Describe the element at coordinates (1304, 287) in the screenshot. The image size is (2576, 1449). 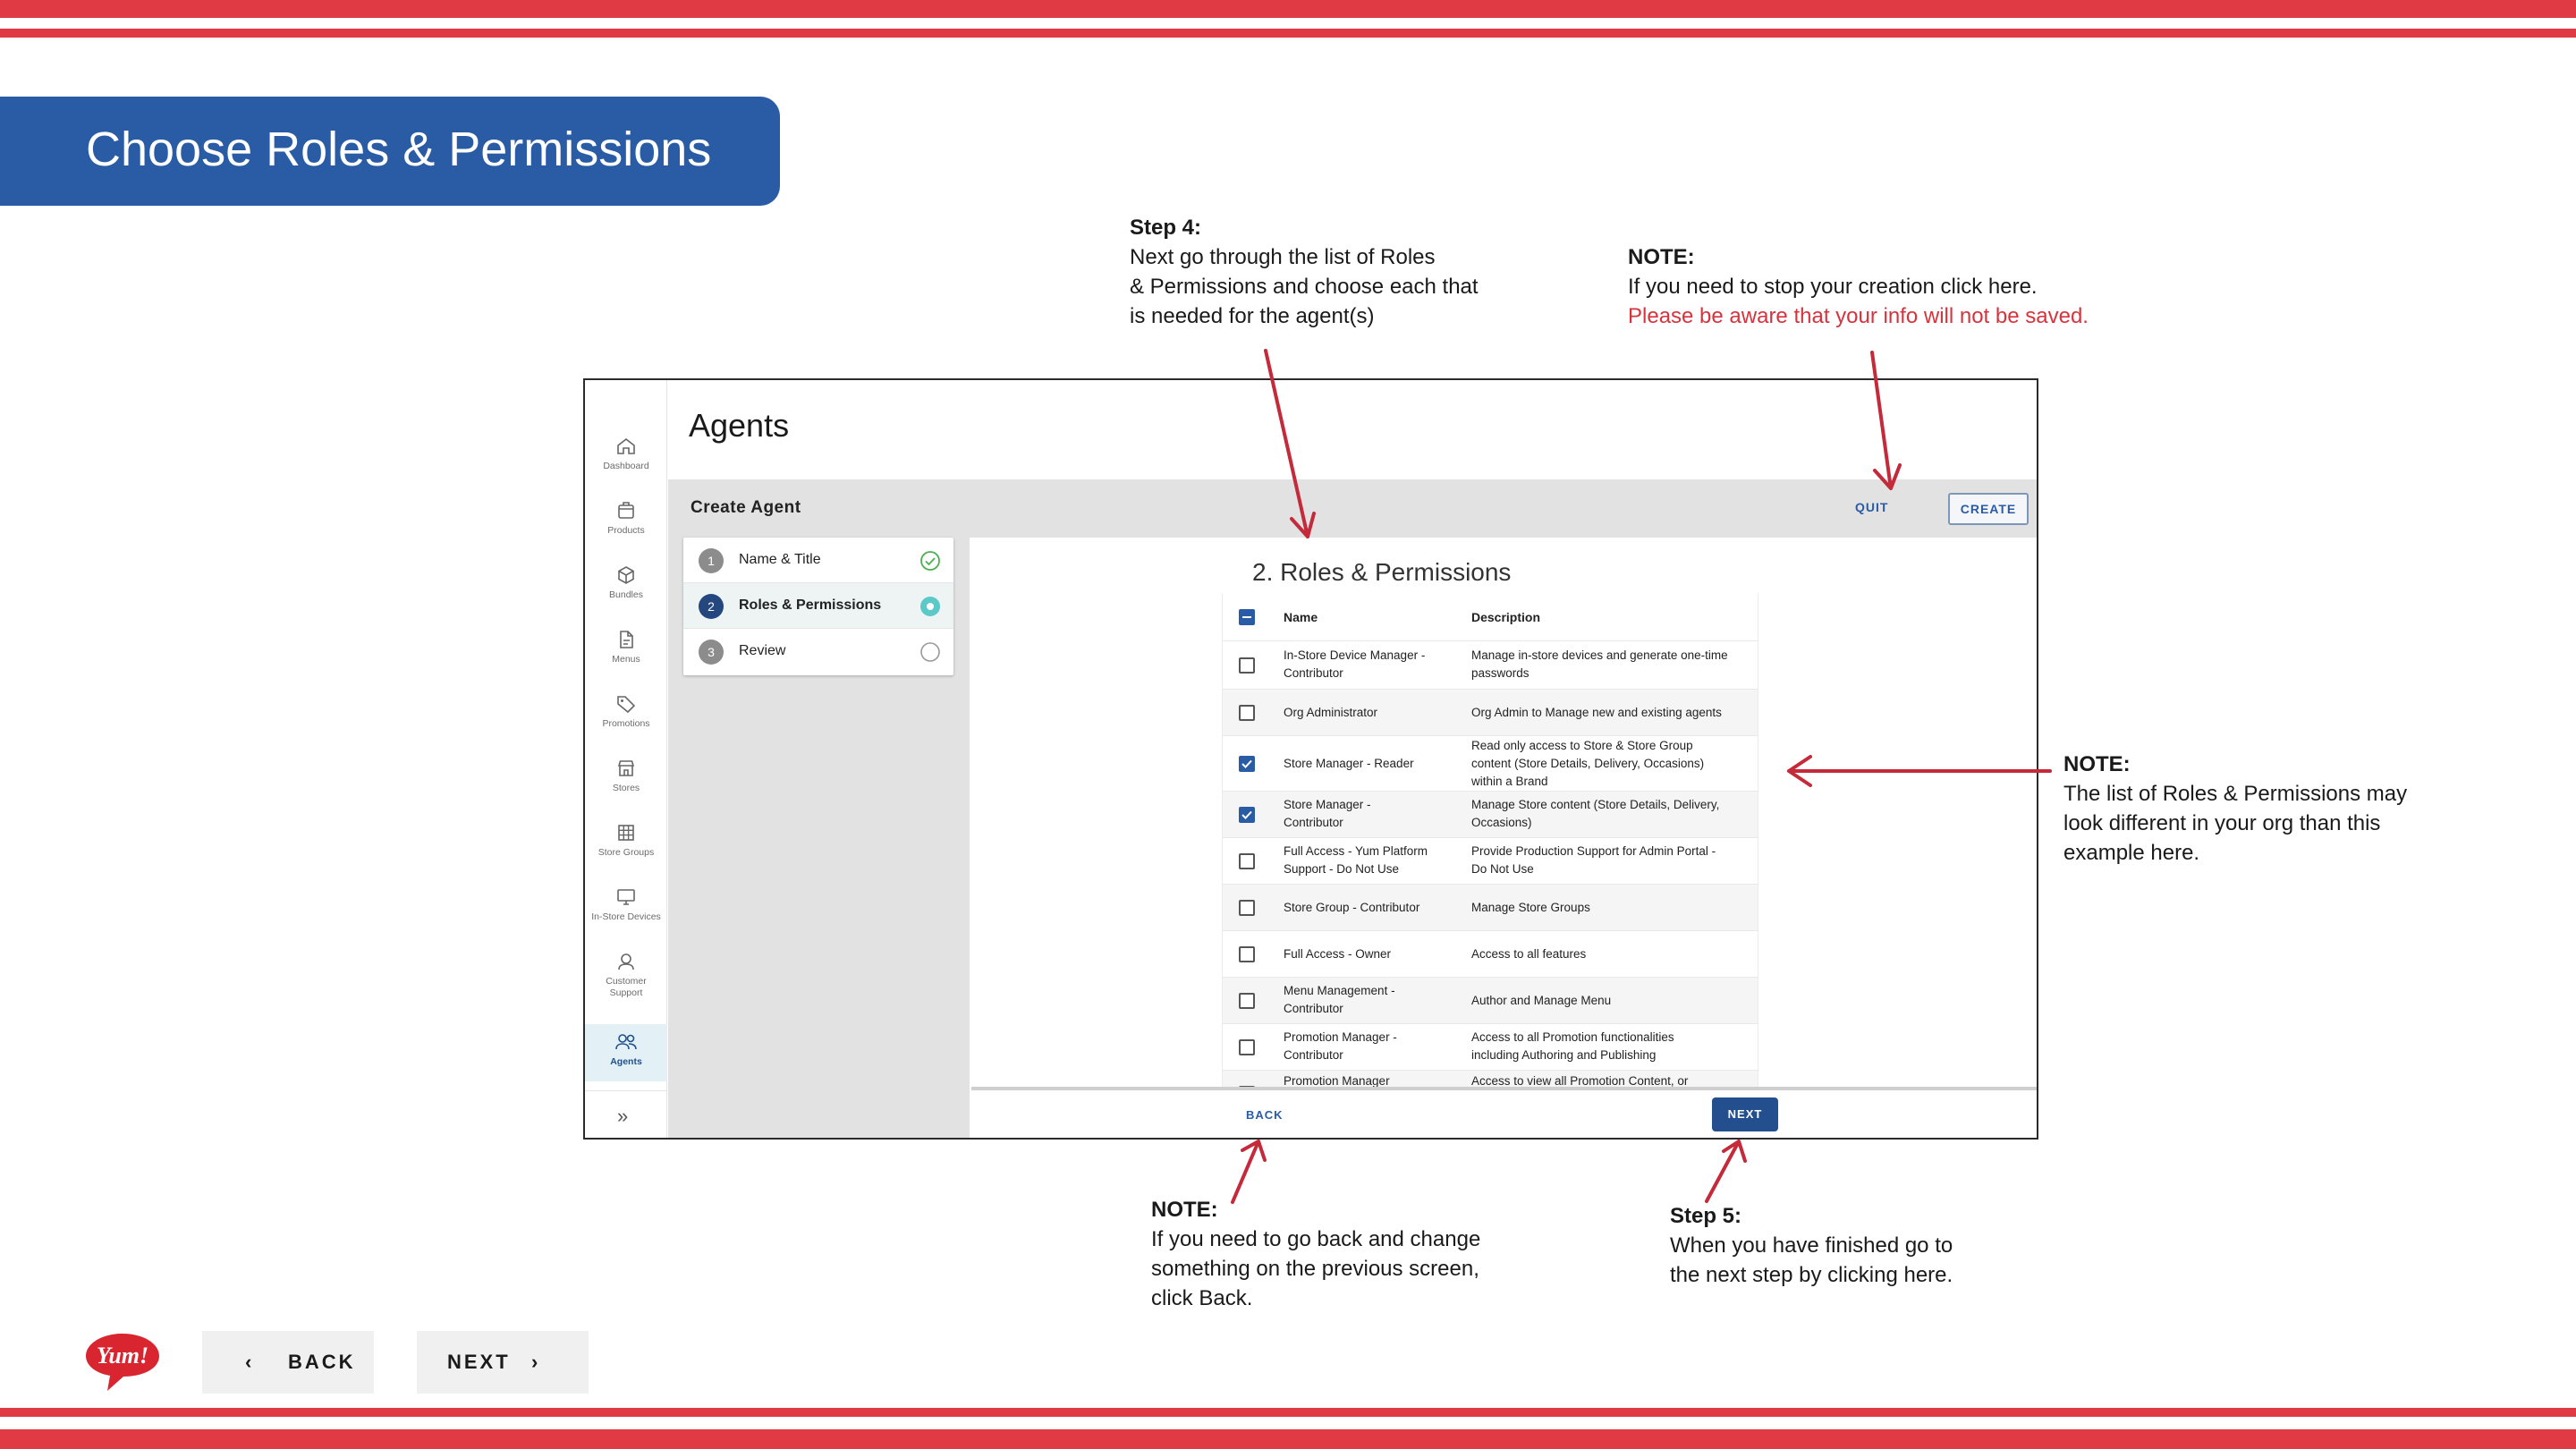
I see `step4-line2: & Permissions and choose each that` at that location.